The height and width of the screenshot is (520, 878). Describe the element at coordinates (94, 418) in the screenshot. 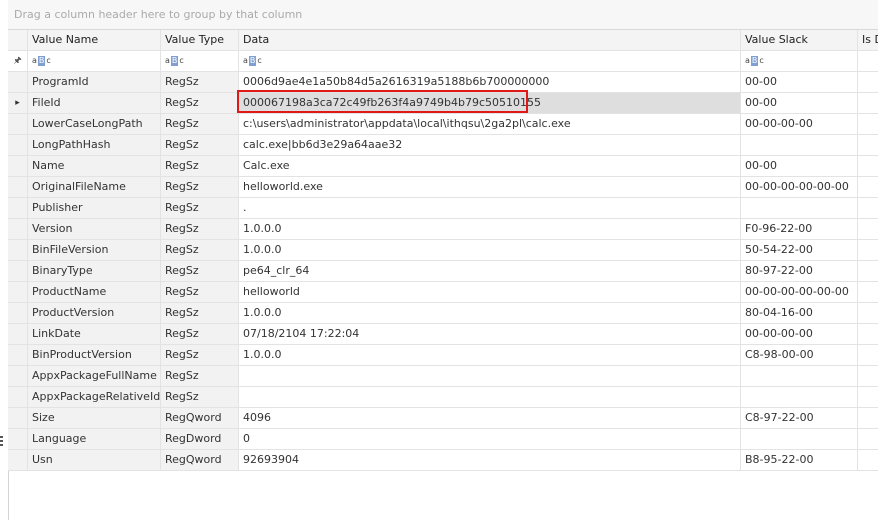

I see `value-name-cell: Size` at that location.